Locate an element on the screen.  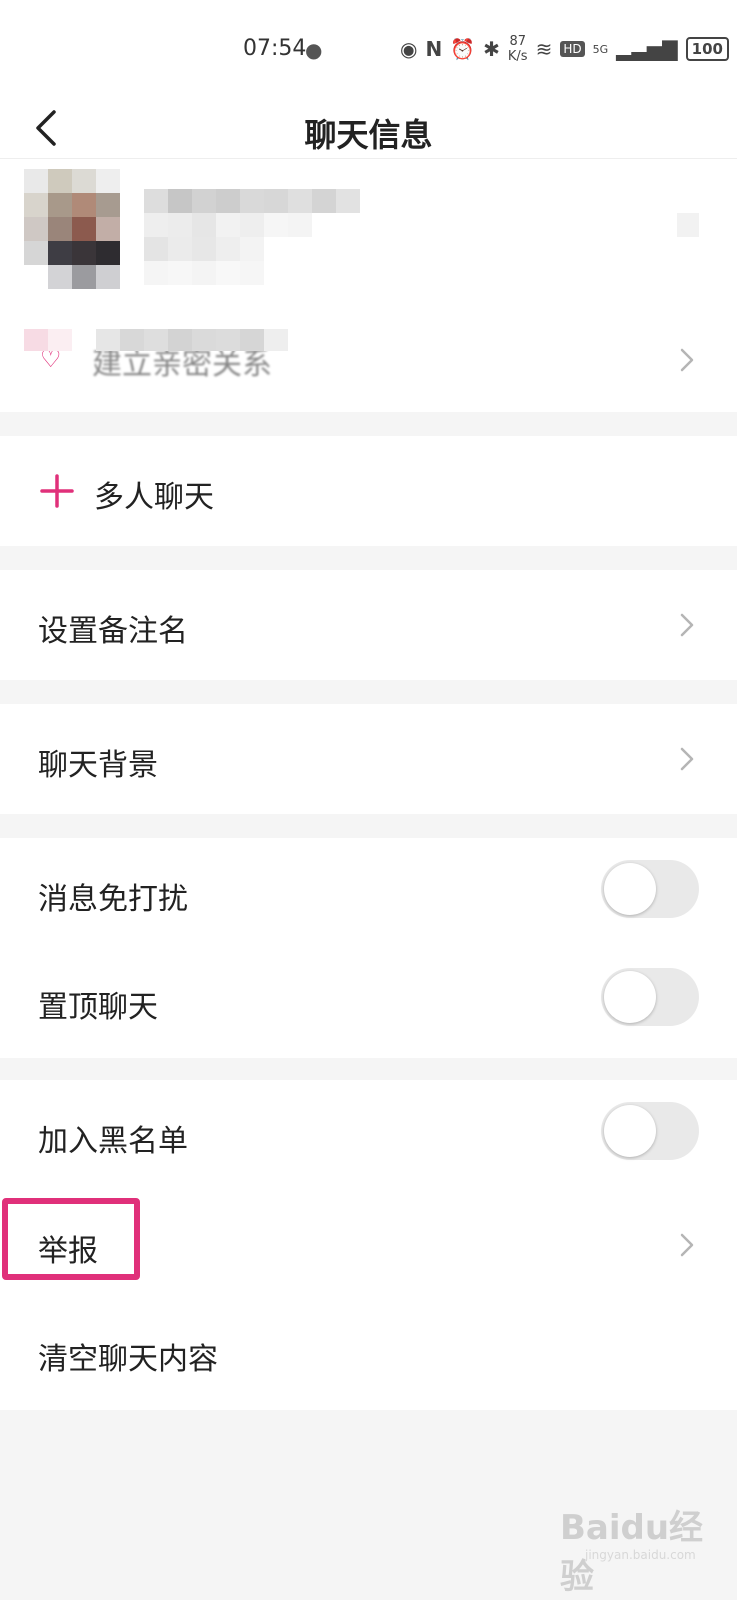
dnd-label: 消息免打扰 is located at coordinates (113, 899).